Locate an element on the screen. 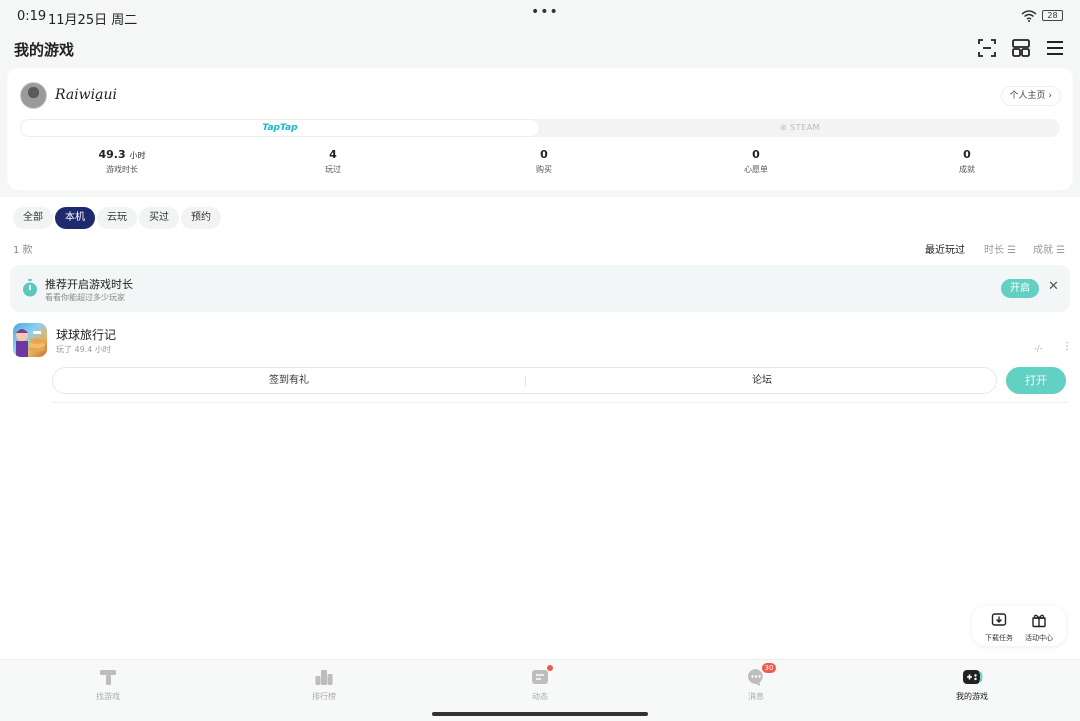 The height and width of the screenshot is (721, 1080). platform-switch: TapTap ⊛ STEAM is located at coordinates (540, 128).